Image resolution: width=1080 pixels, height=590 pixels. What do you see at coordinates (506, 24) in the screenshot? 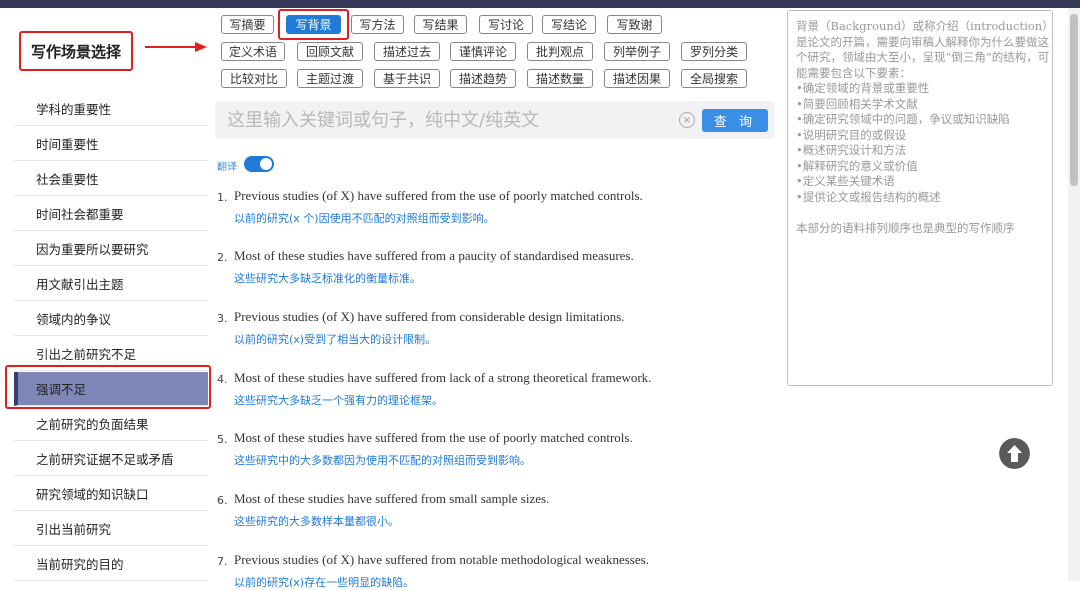
I see `tab-discussion: 写讨论` at bounding box center [506, 24].